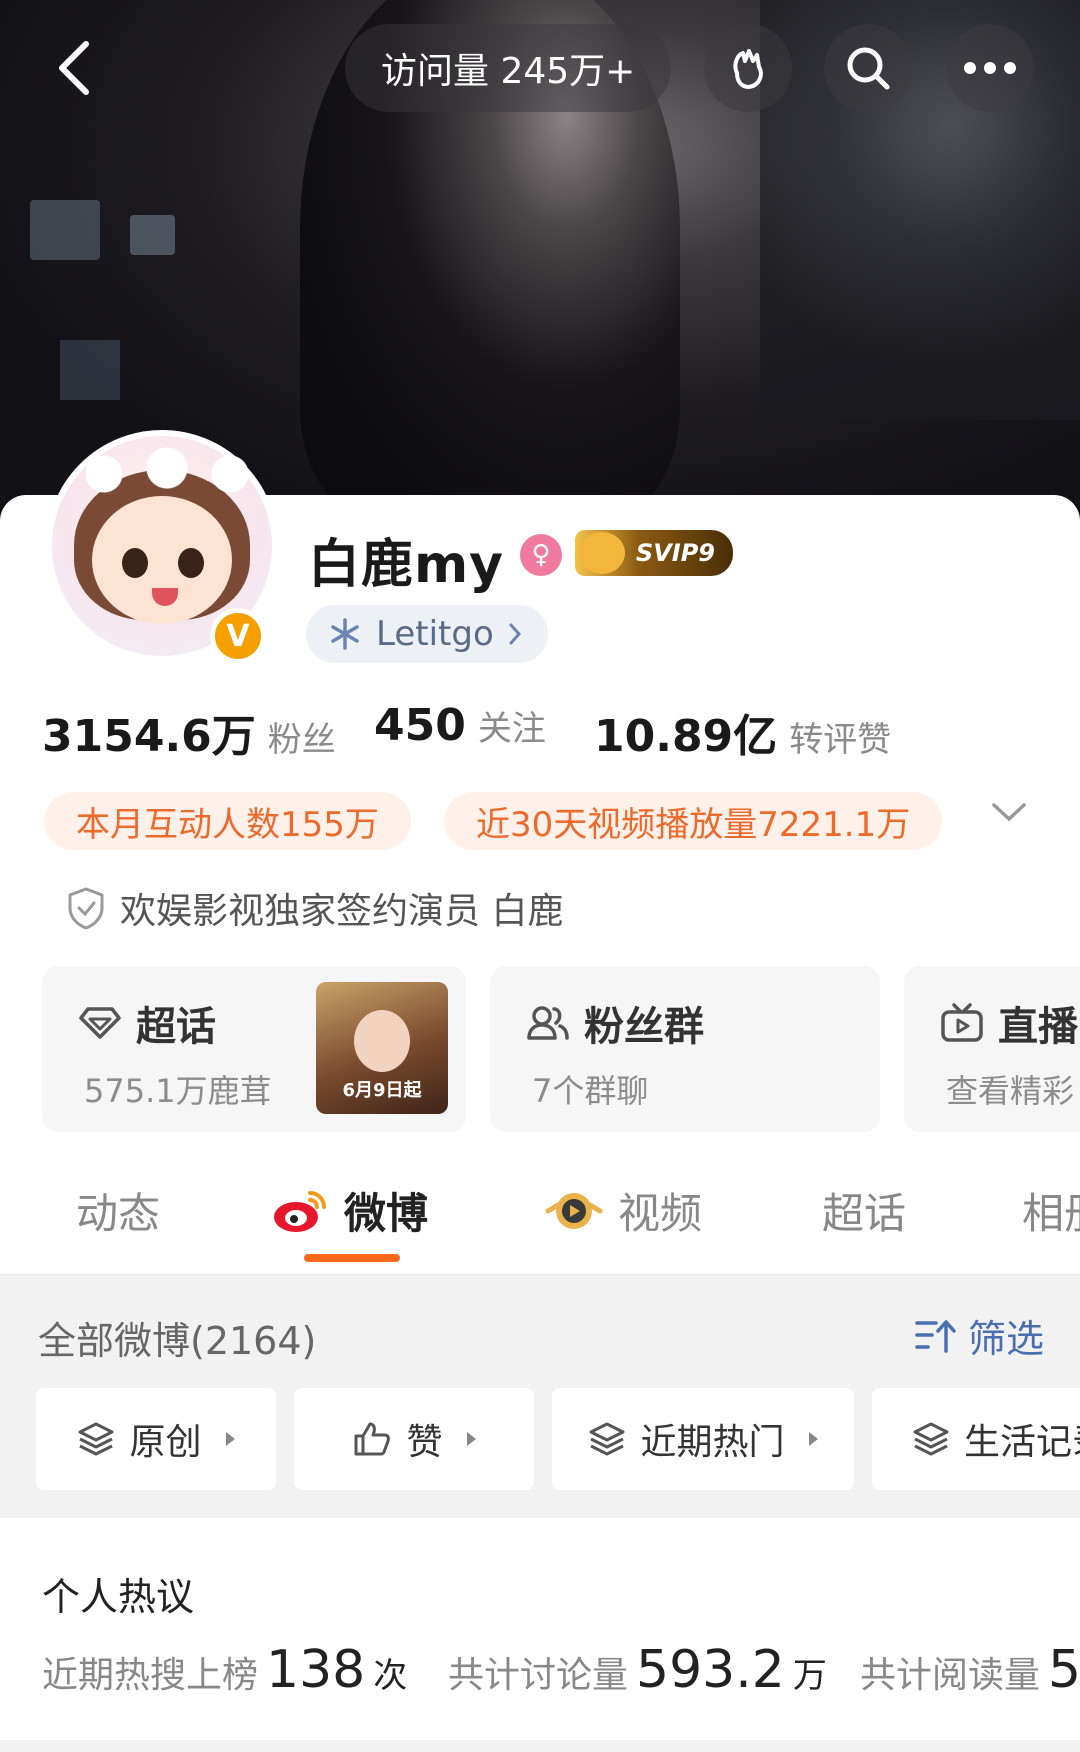  I want to click on tab-super-topic: 超话, so click(864, 1210).